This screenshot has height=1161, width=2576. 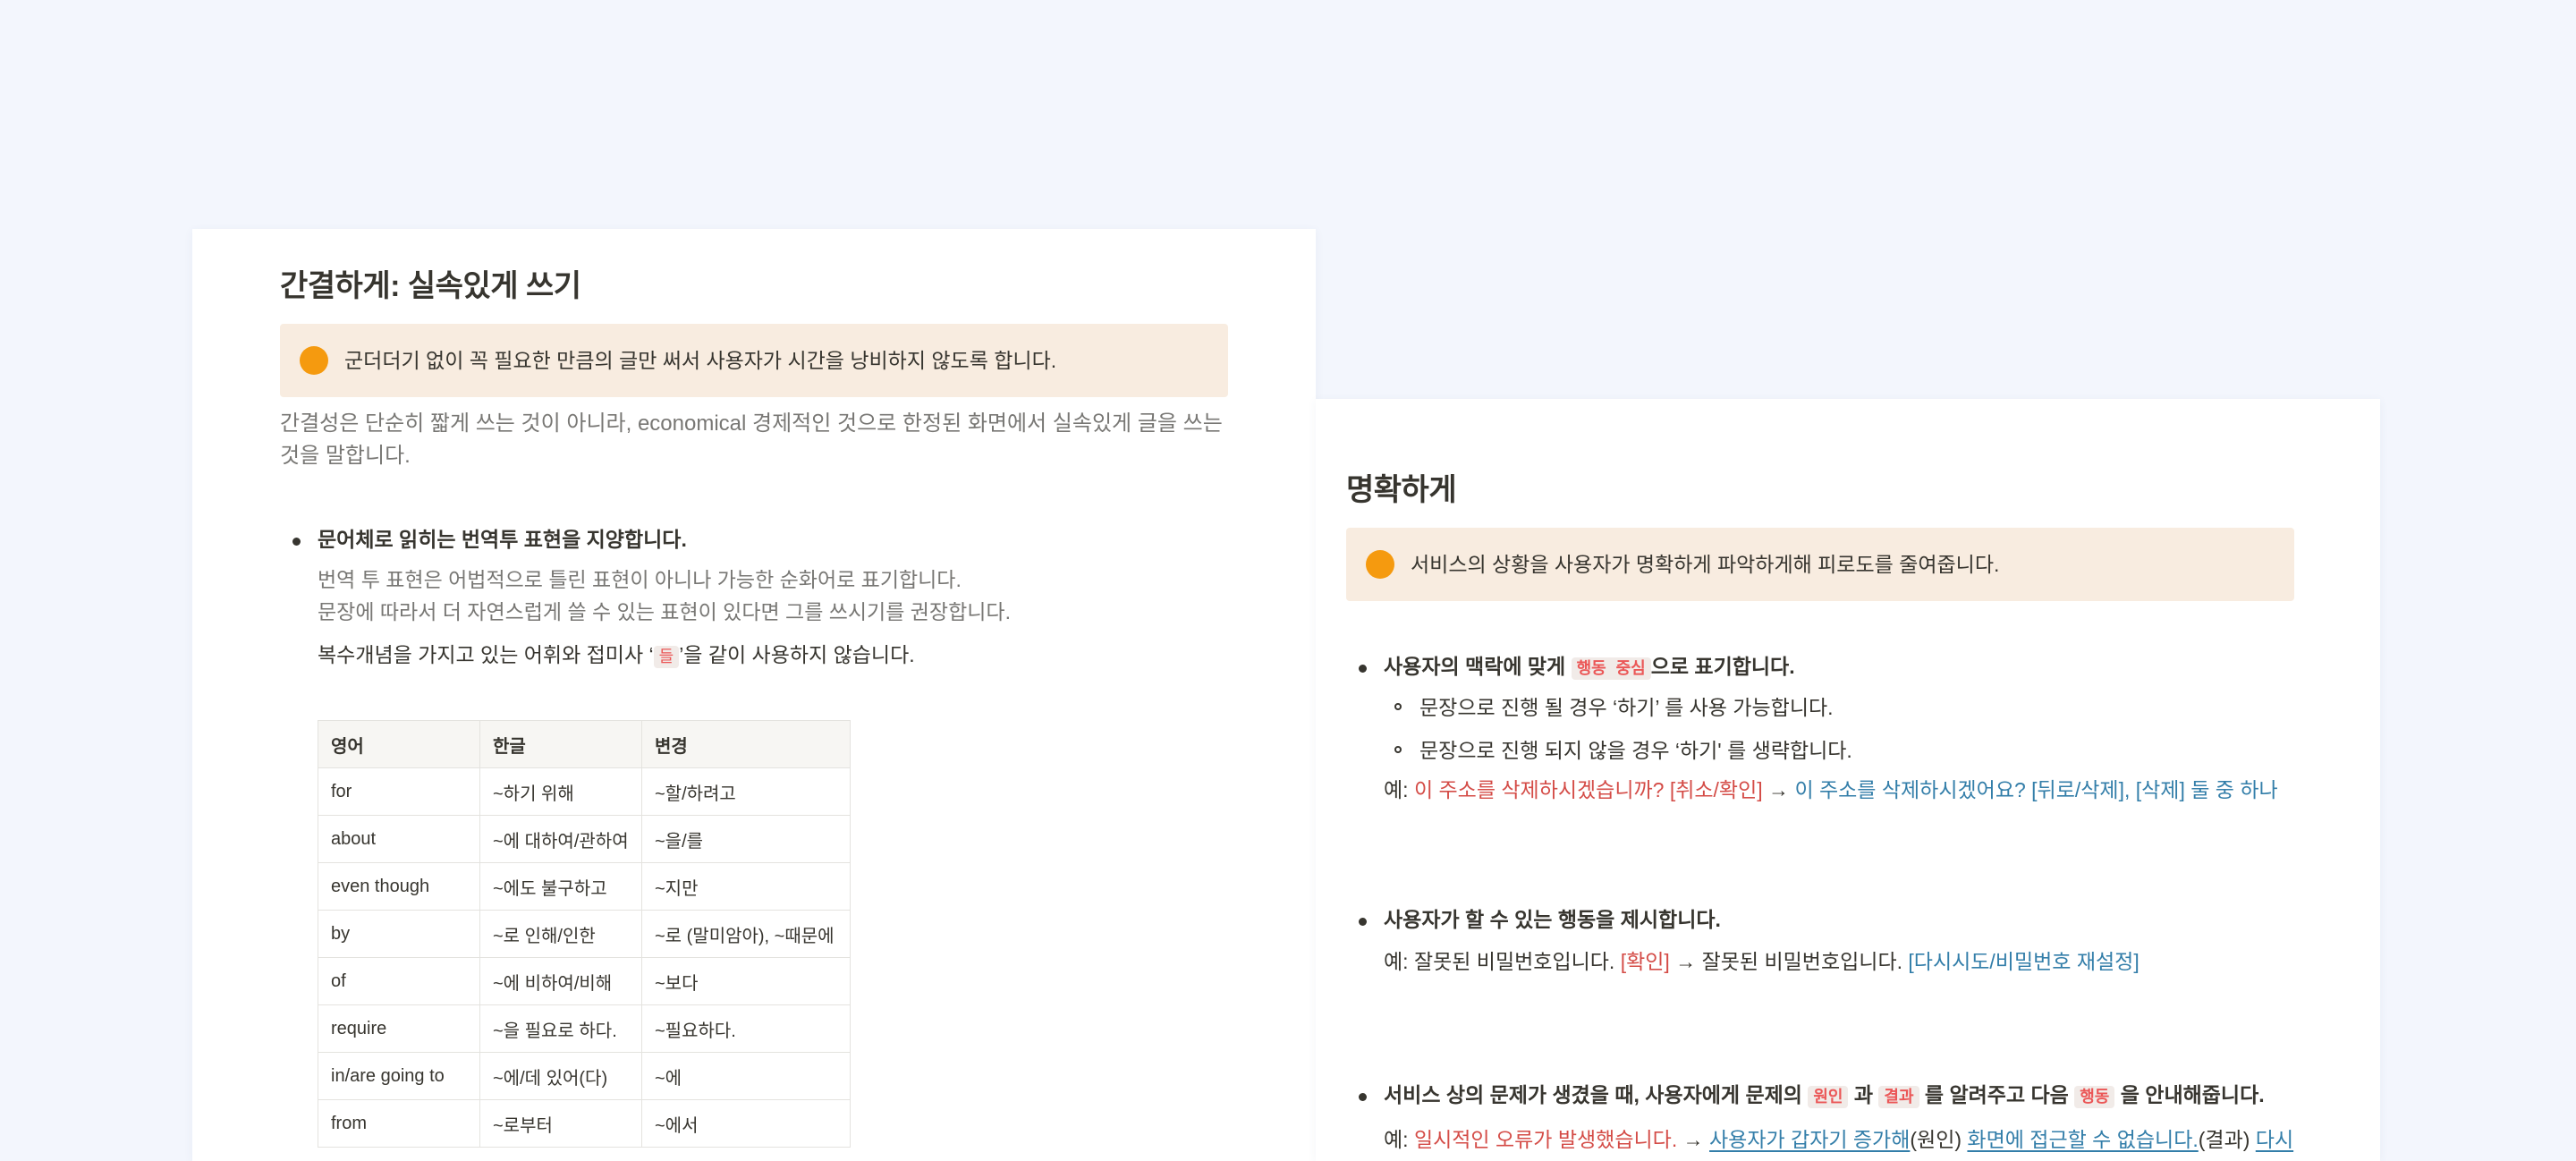 What do you see at coordinates (1401, 490) in the screenshot?
I see `section-title: 명확하게` at bounding box center [1401, 490].